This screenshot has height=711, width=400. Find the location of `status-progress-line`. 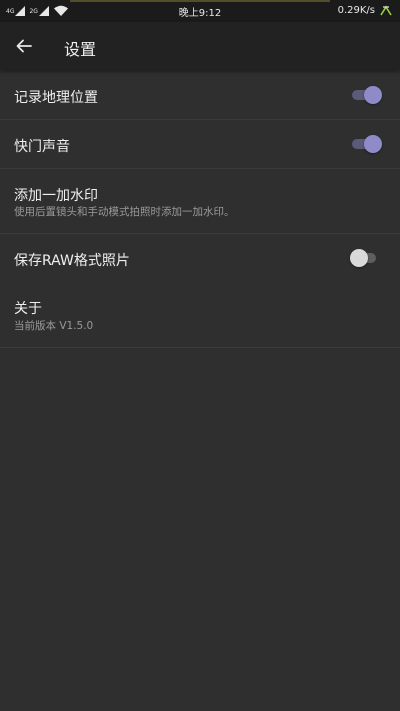

status-progress-line is located at coordinates (200, 1).